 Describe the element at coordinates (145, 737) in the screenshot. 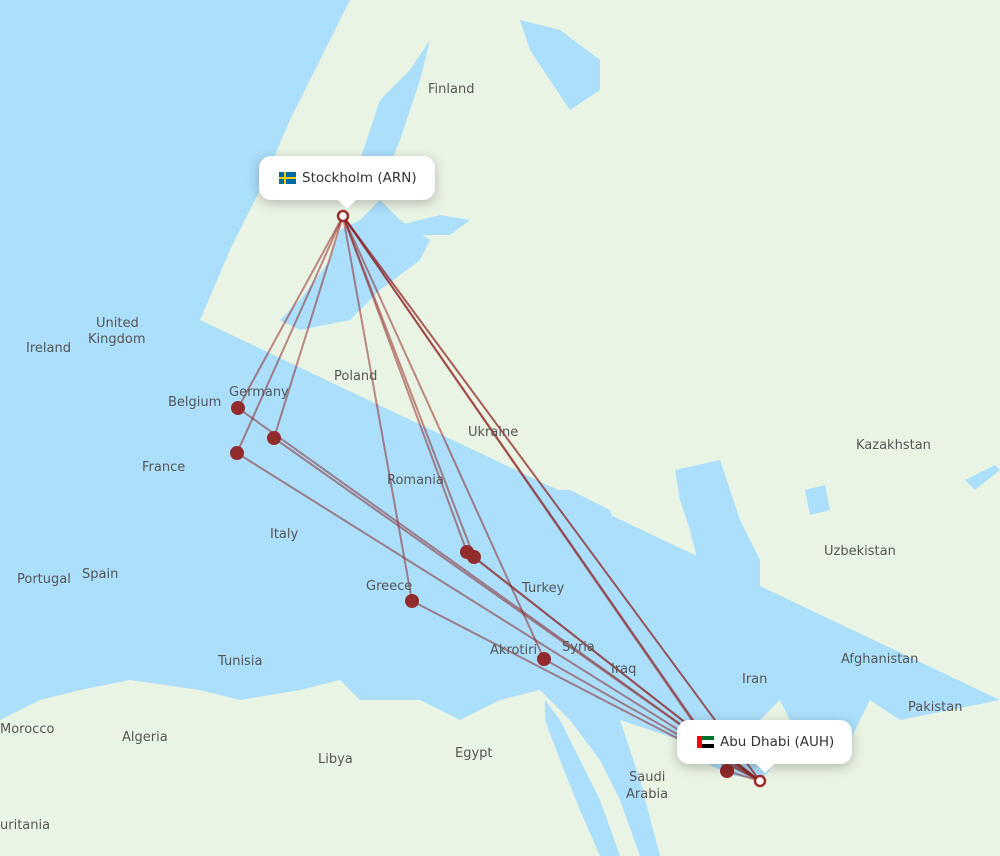

I see `country-label: Algeria` at that location.